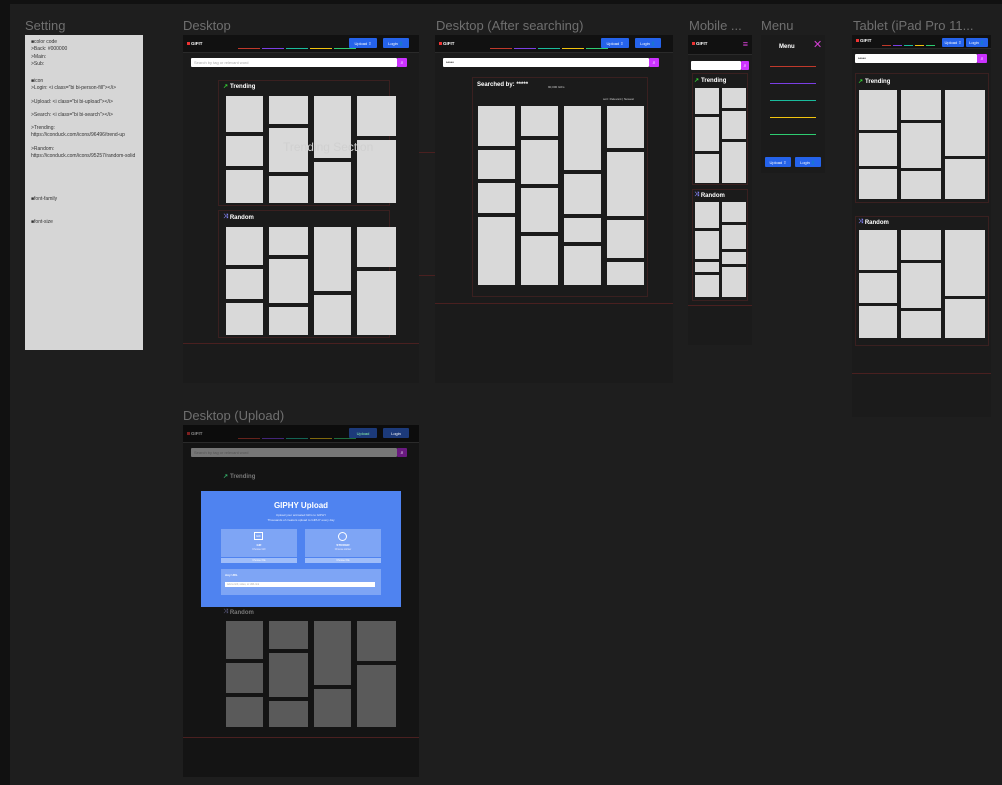 The height and width of the screenshot is (785, 1002). What do you see at coordinates (618, 99) in the screenshot?
I see `sort-options: sort: Relevant | Newest` at bounding box center [618, 99].